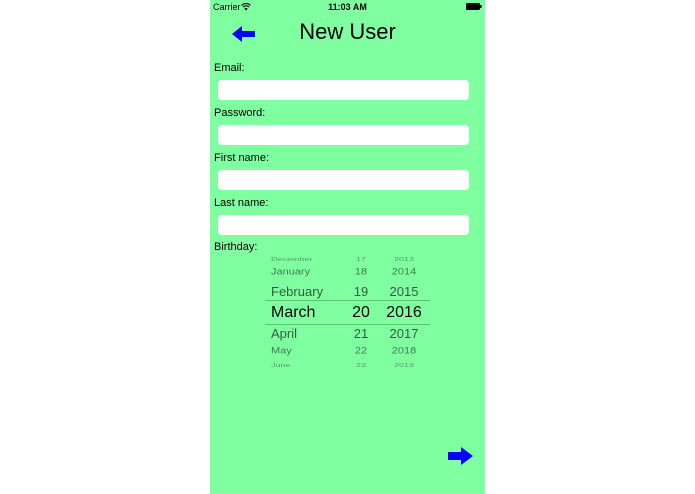  Describe the element at coordinates (404, 259) in the screenshot. I see `picker-year-item: 2013` at that location.